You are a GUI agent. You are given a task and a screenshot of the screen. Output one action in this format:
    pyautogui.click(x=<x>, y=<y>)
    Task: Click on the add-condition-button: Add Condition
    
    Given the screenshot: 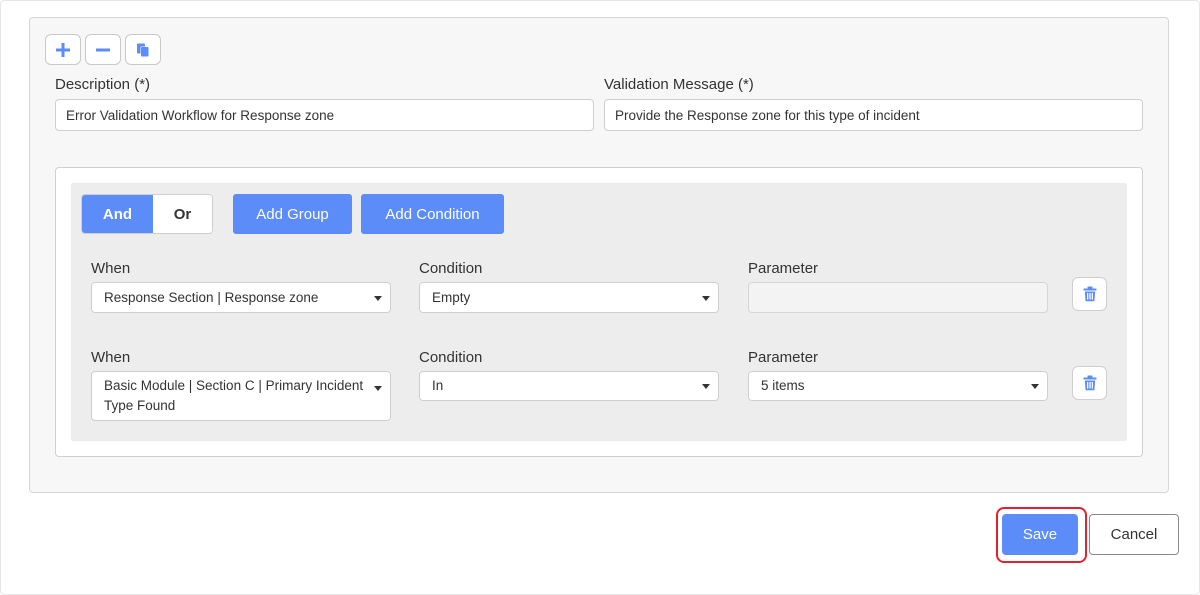 What is the action you would take?
    pyautogui.click(x=432, y=214)
    